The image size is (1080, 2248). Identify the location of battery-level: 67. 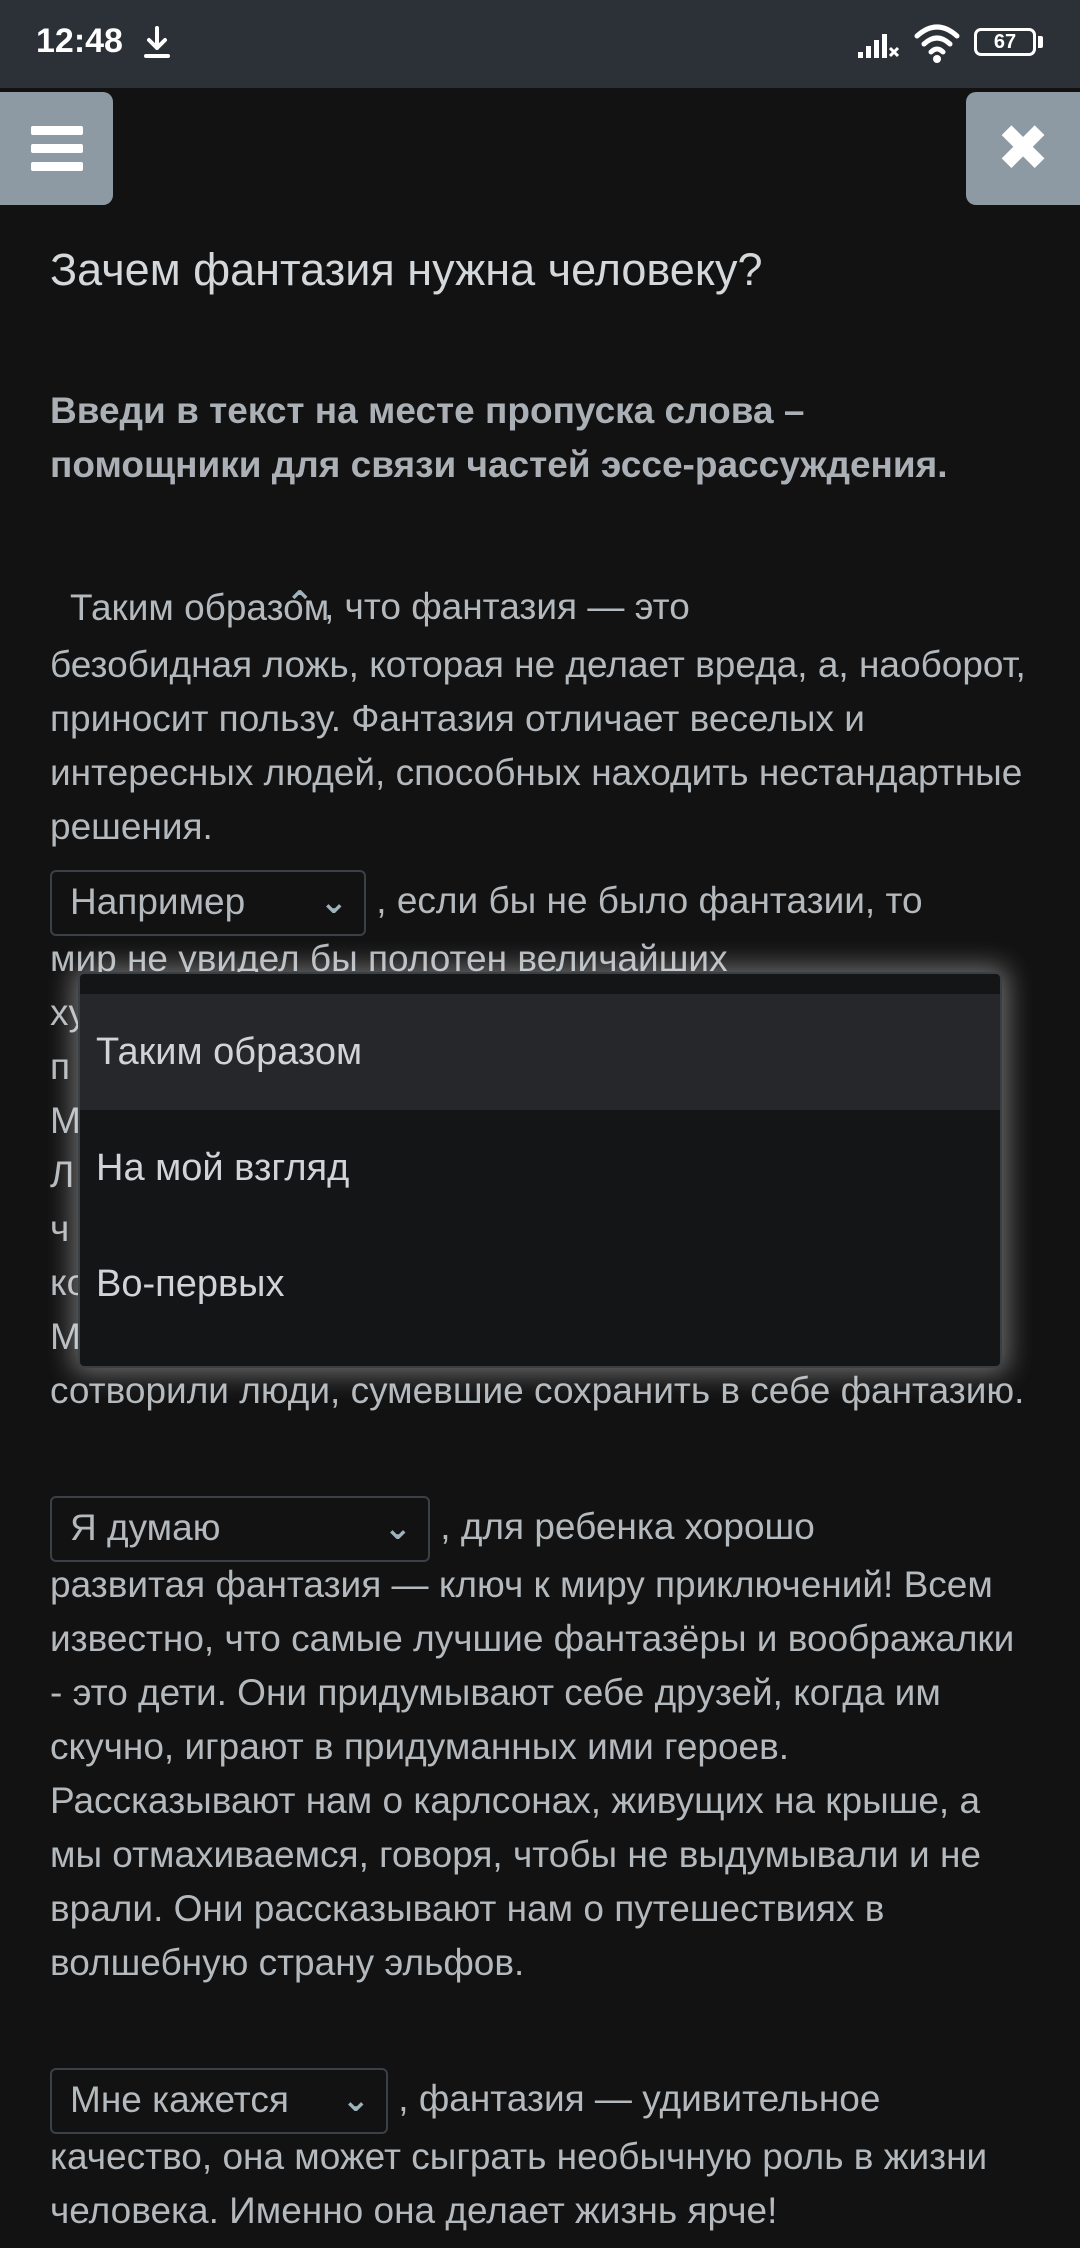
(1005, 42).